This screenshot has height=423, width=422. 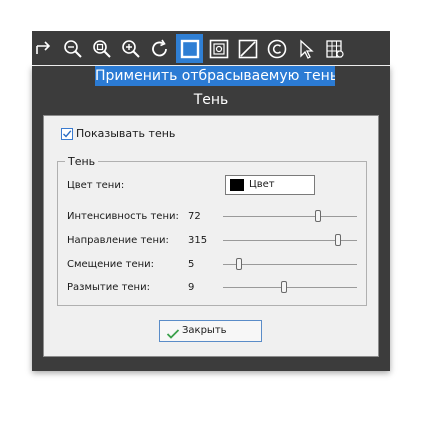 I want to click on direction-label: Направление тени:, so click(x=118, y=240).